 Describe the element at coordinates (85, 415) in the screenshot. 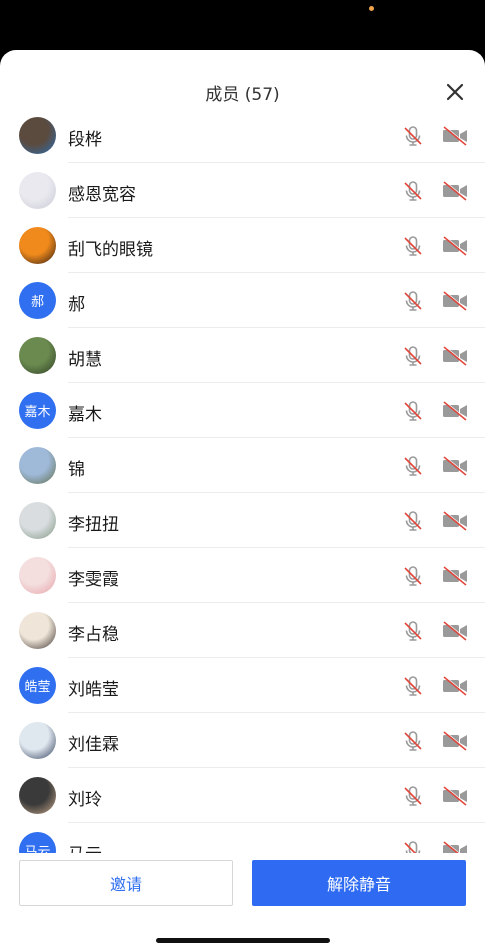

I see `member-name: 嘉木` at that location.